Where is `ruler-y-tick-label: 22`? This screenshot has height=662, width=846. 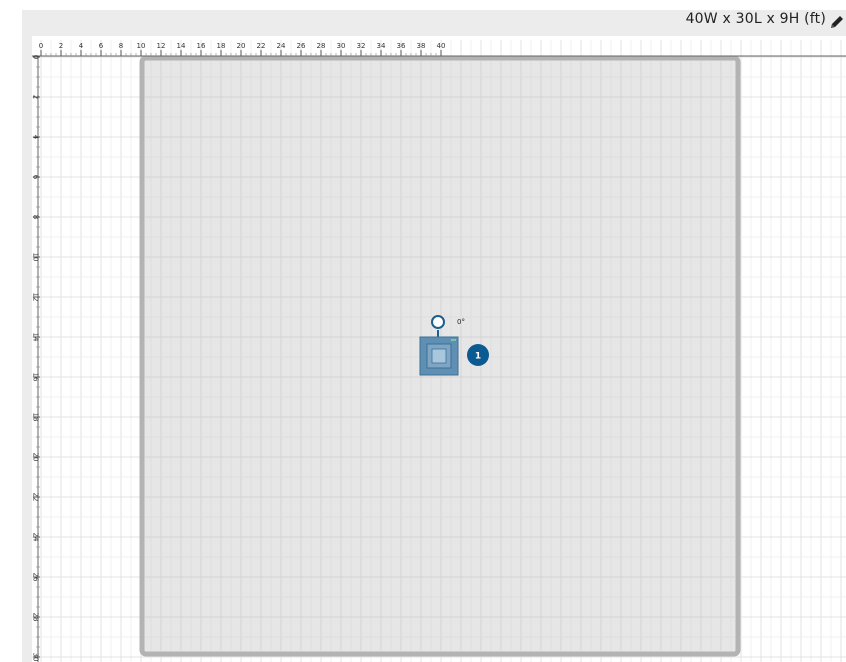 ruler-y-tick-label: 22 is located at coordinates (36, 497).